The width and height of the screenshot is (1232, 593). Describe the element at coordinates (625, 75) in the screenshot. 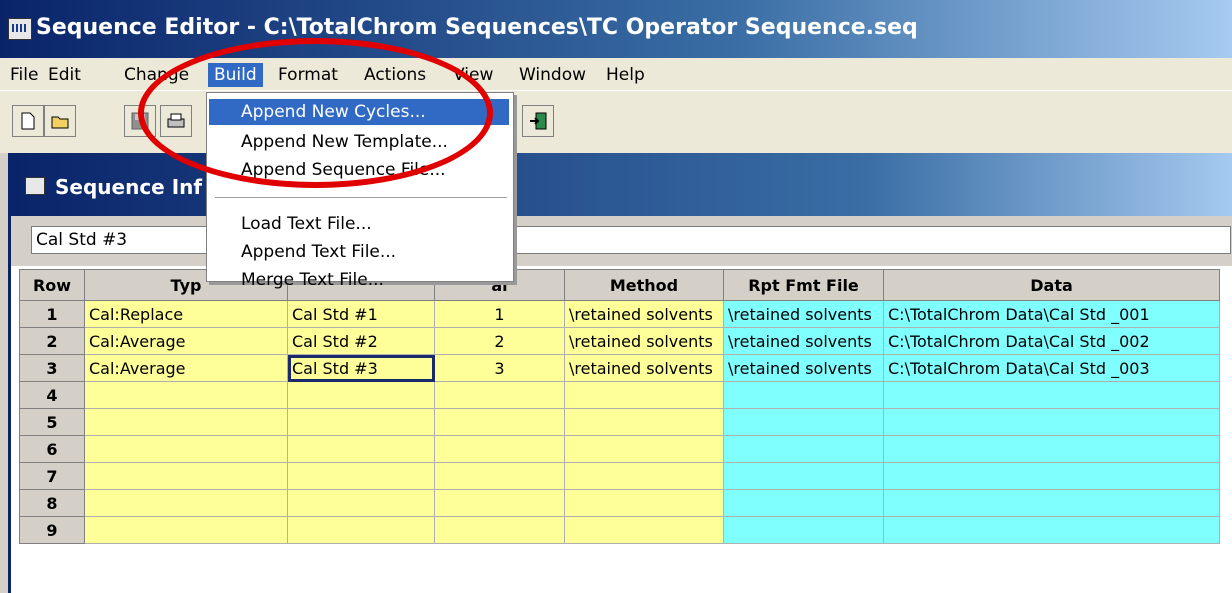

I see `menu-help: Help` at that location.